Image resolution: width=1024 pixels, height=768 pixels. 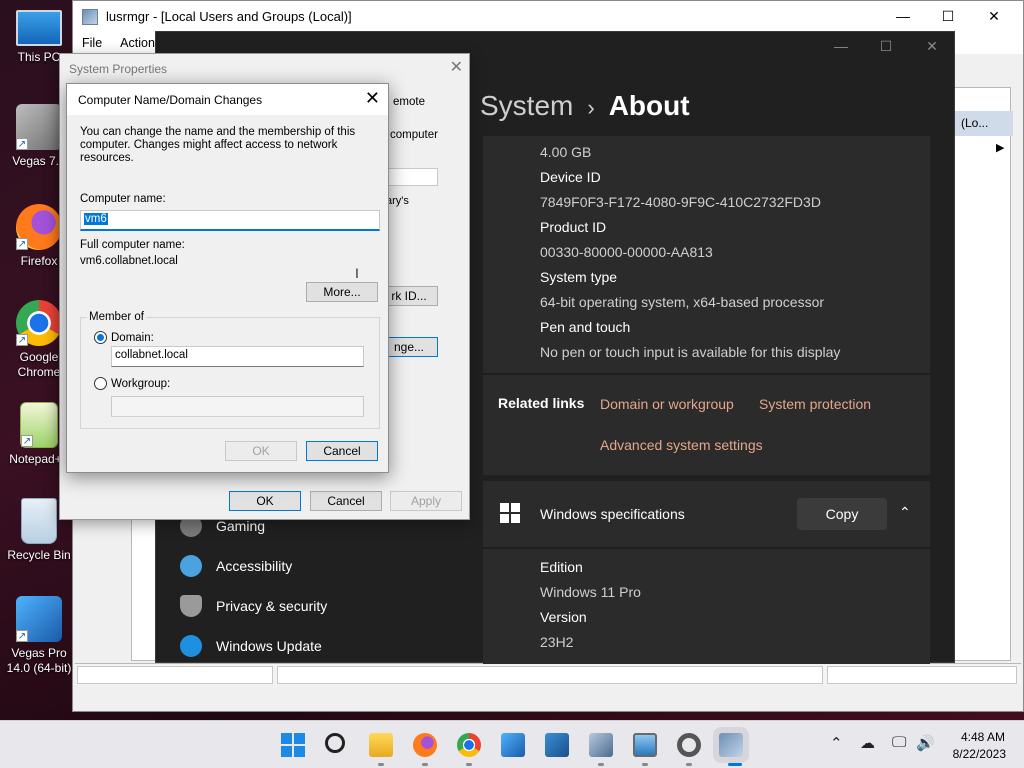 I want to click on monitor-icon, so click(x=39, y=28).